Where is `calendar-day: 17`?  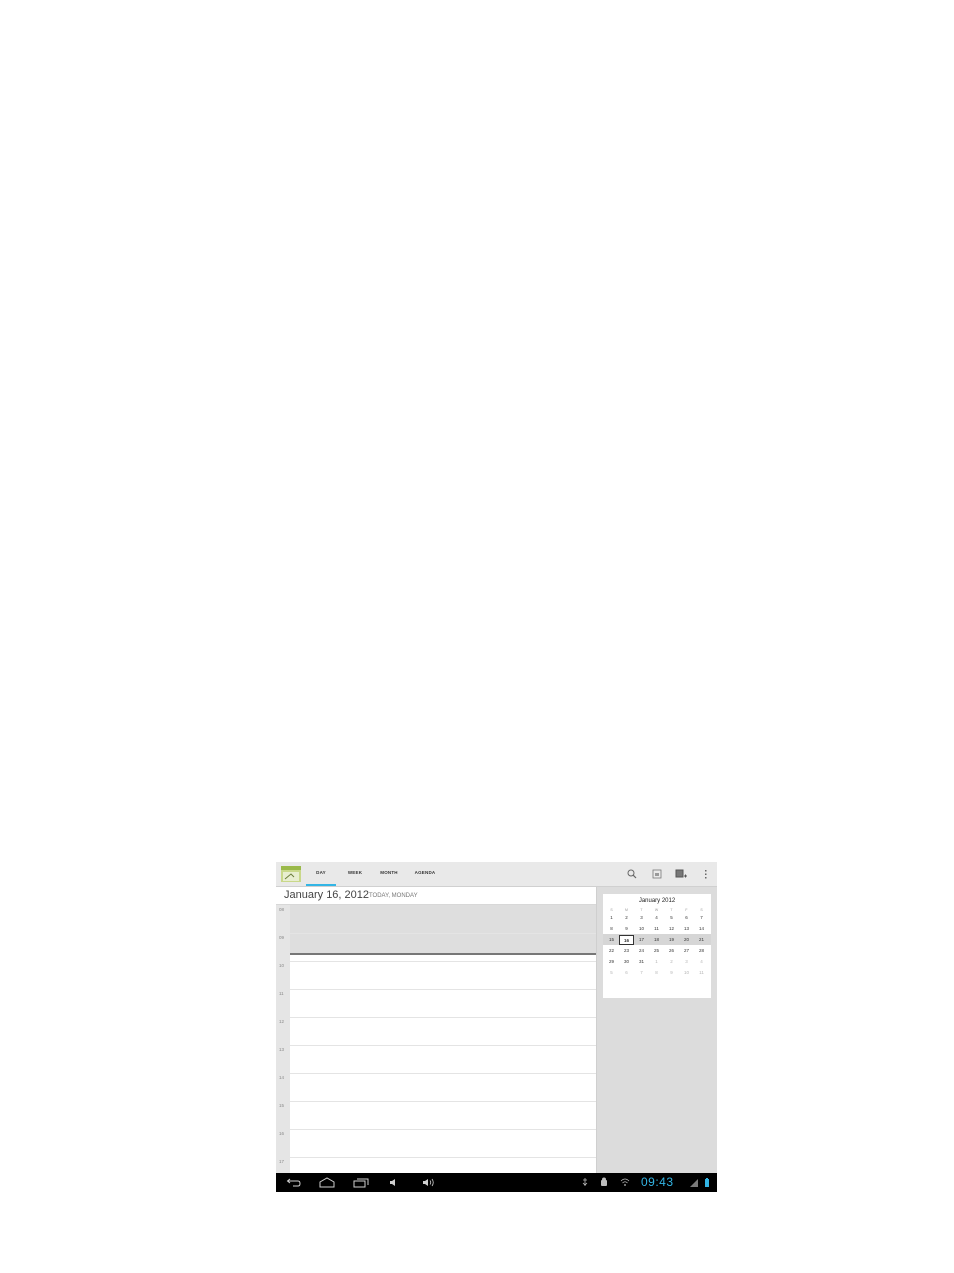
calendar-day: 17 is located at coordinates (641, 940).